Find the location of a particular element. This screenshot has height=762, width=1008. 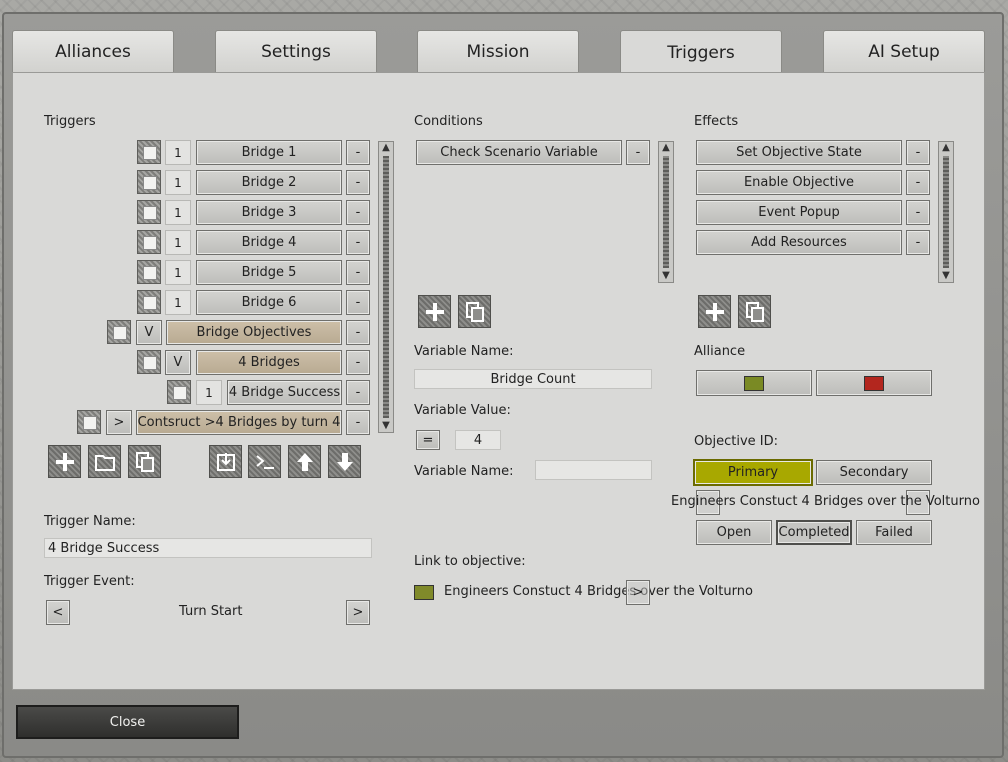

state-open-button: Open is located at coordinates (734, 532).